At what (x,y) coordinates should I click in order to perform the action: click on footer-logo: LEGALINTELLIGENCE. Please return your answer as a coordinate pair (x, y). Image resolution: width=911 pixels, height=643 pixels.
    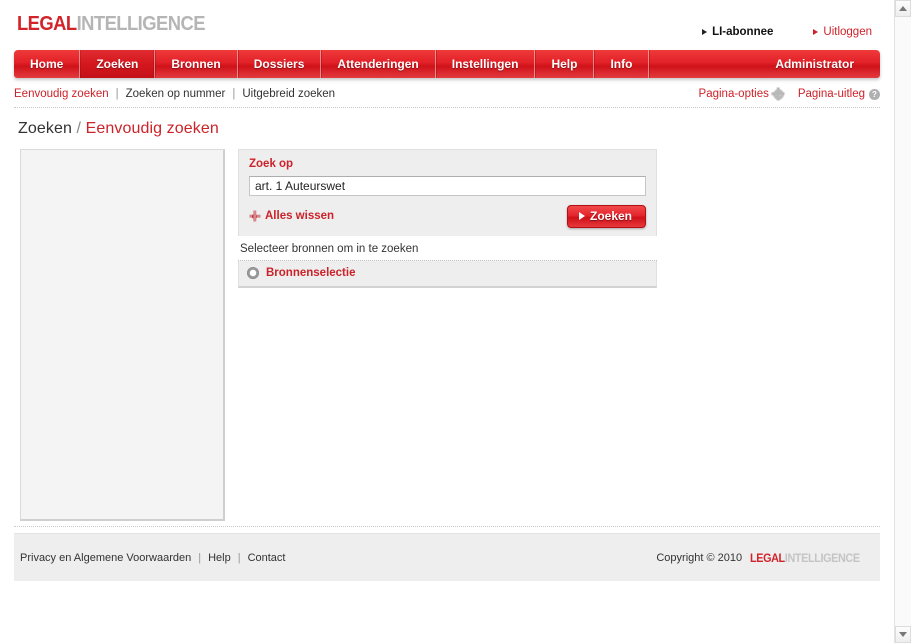
    Looking at the image, I should click on (805, 558).